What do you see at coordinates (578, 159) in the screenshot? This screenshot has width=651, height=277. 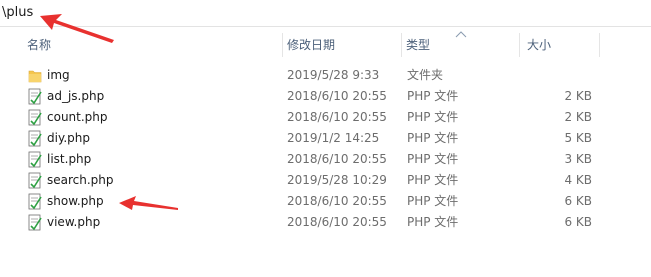 I see `file-size: 3 KB` at bounding box center [578, 159].